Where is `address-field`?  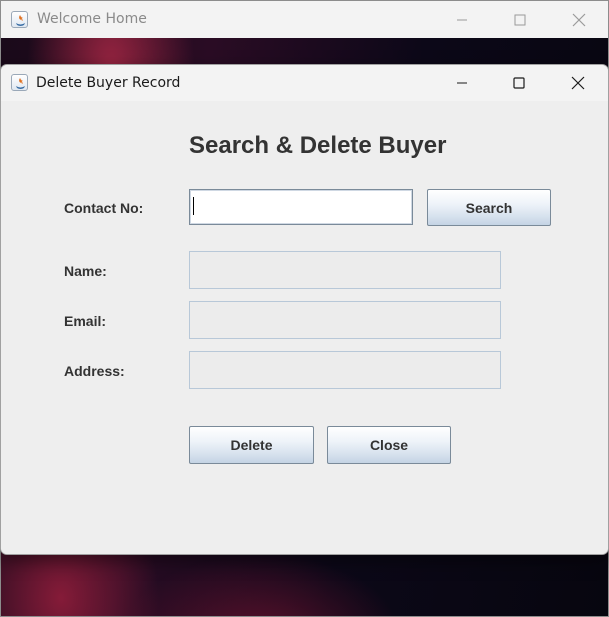
address-field is located at coordinates (345, 370).